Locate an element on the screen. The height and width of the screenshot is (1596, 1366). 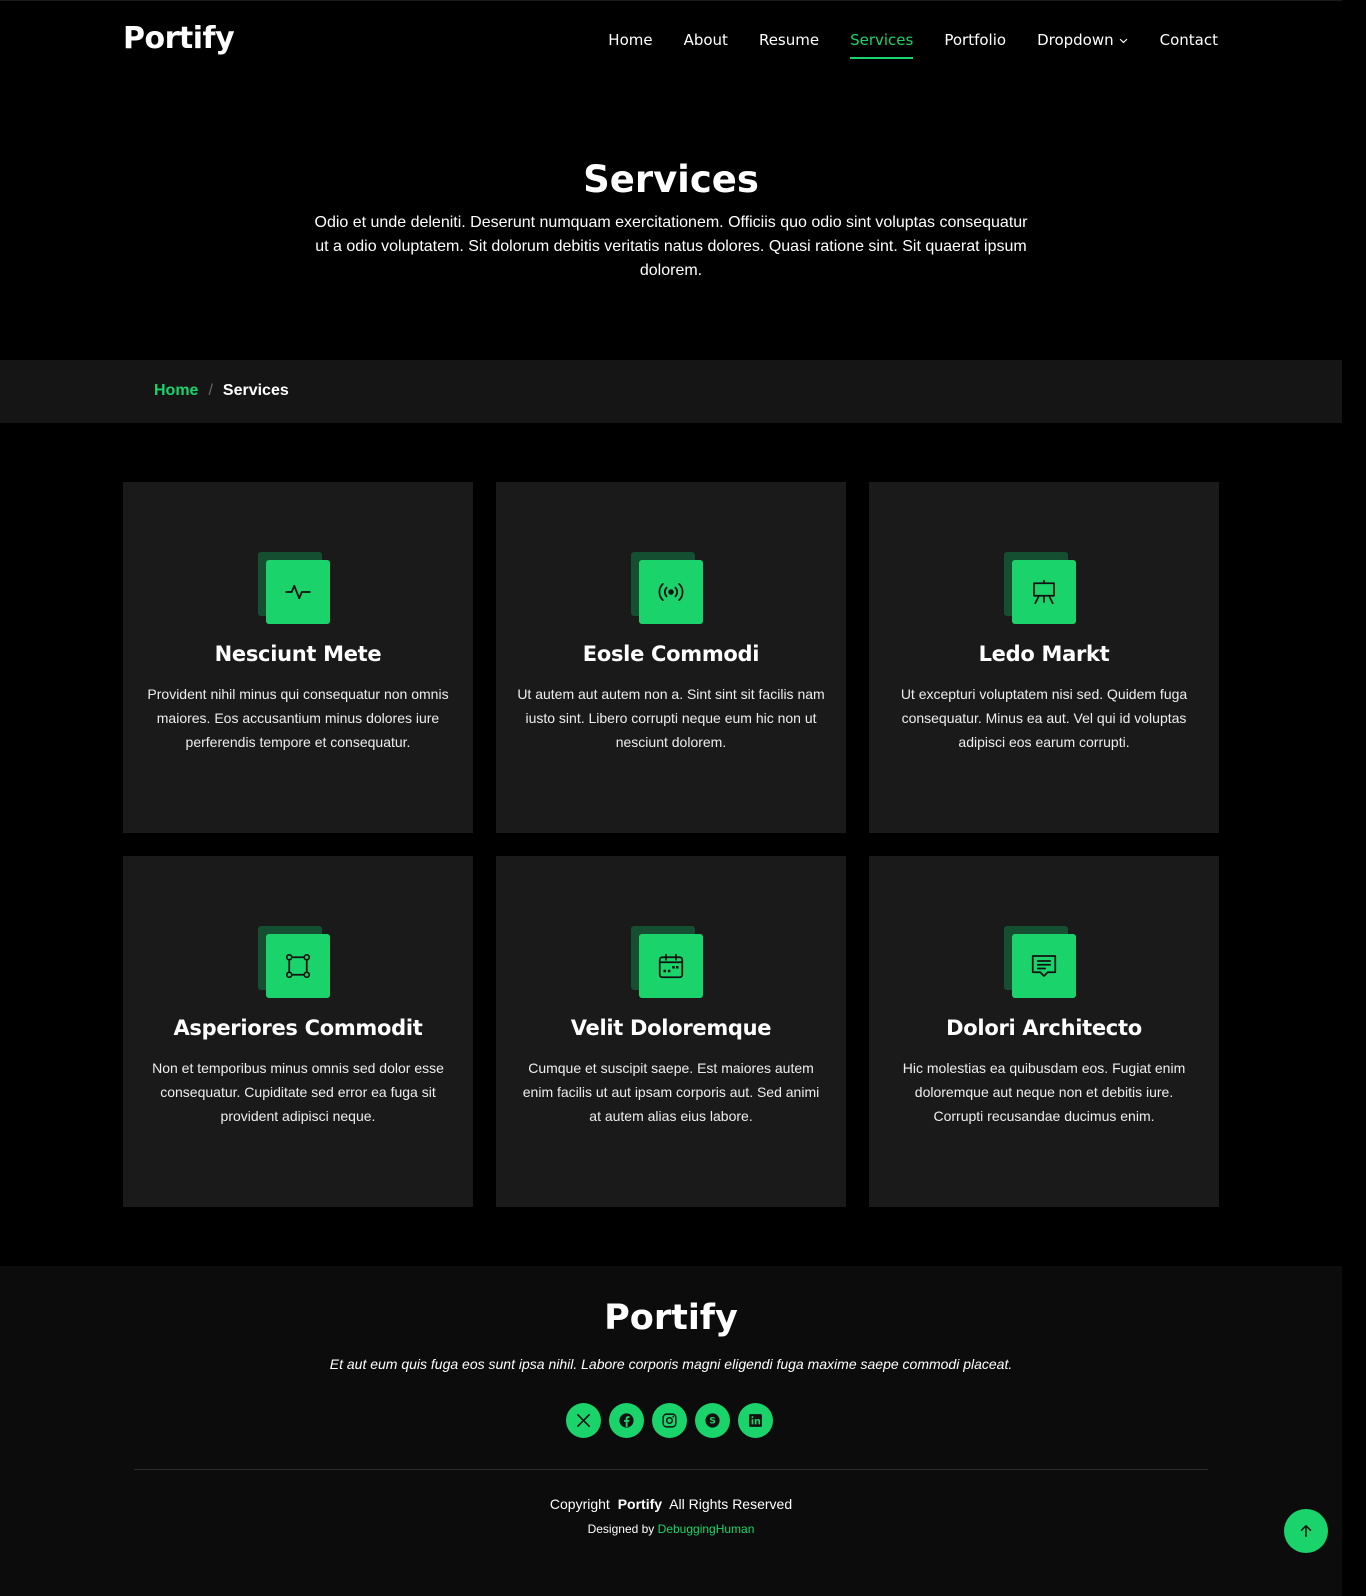
nav-label: Home is located at coordinates (630, 40).